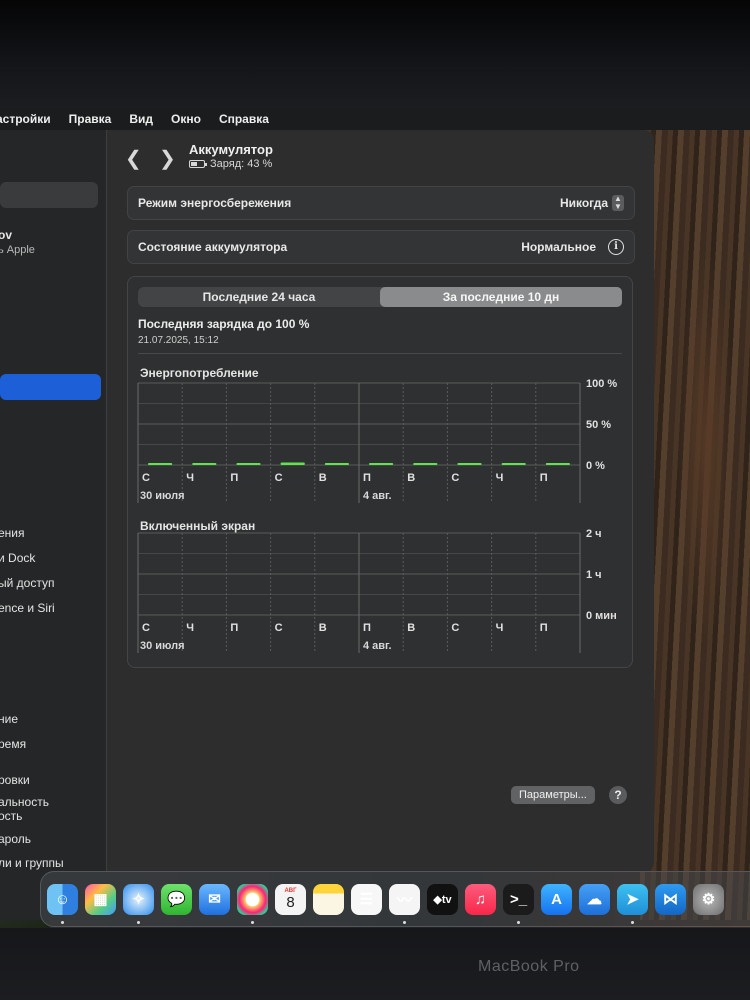 This screenshot has height=1000, width=750. What do you see at coordinates (618, 203) in the screenshot?
I see `chevron-updown-icon: ▲ ▼` at bounding box center [618, 203].